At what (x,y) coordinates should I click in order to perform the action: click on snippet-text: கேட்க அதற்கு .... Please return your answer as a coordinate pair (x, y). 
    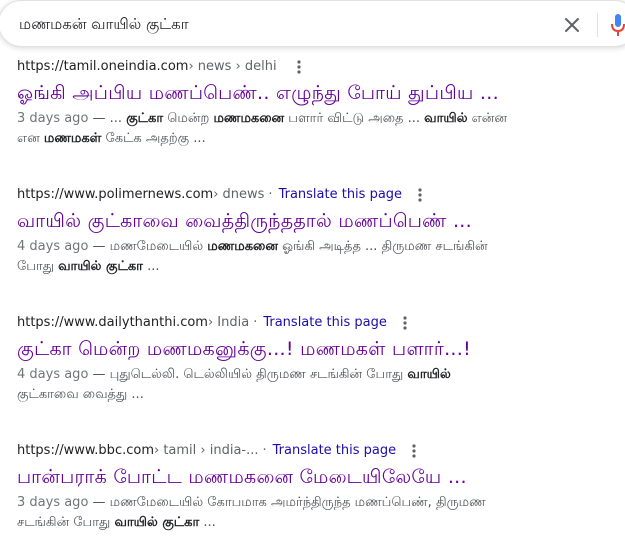
    Looking at the image, I should click on (153, 138).